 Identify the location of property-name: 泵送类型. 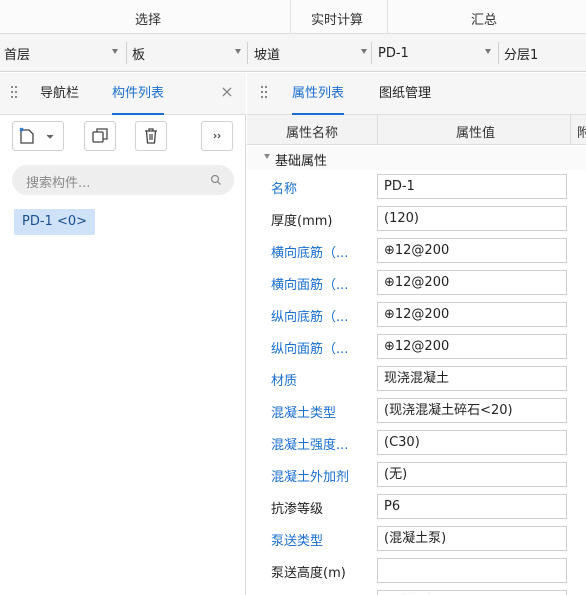
(297, 541).